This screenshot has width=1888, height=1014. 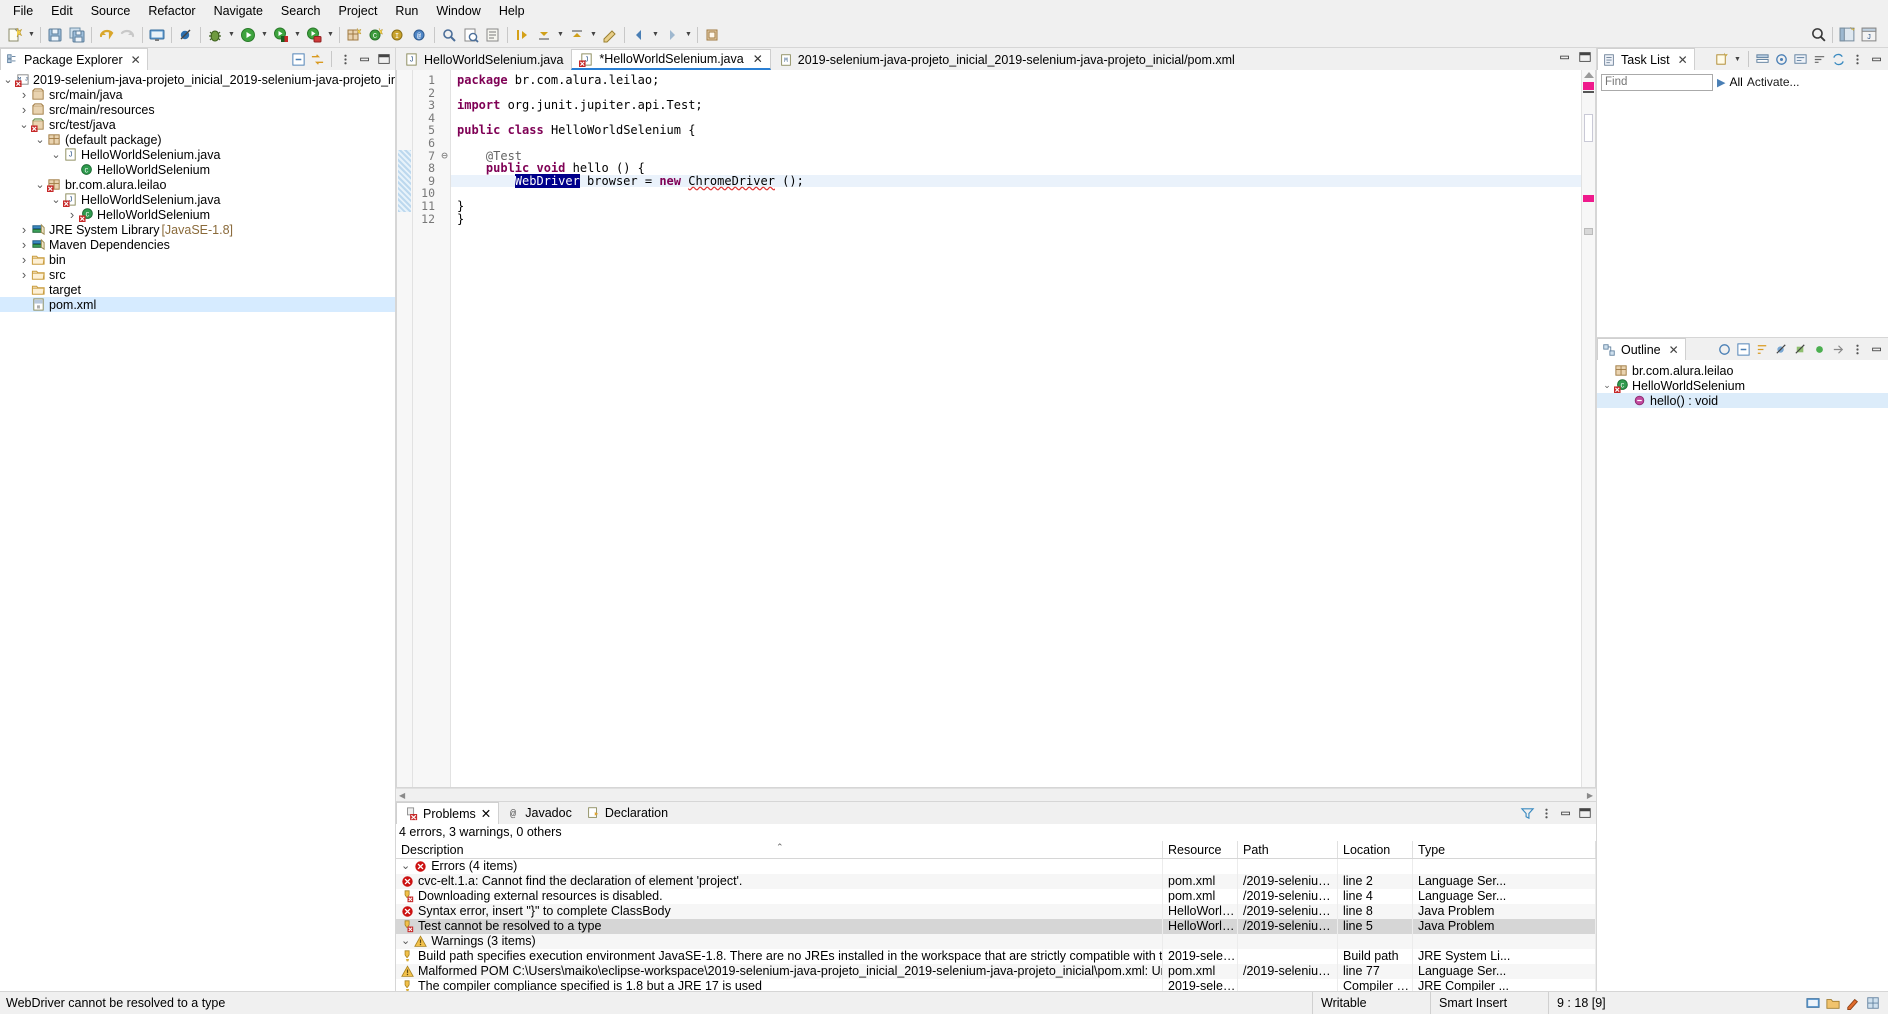 What do you see at coordinates (1646, 59) in the screenshot?
I see `tab-task-list: Task List ✕` at bounding box center [1646, 59].